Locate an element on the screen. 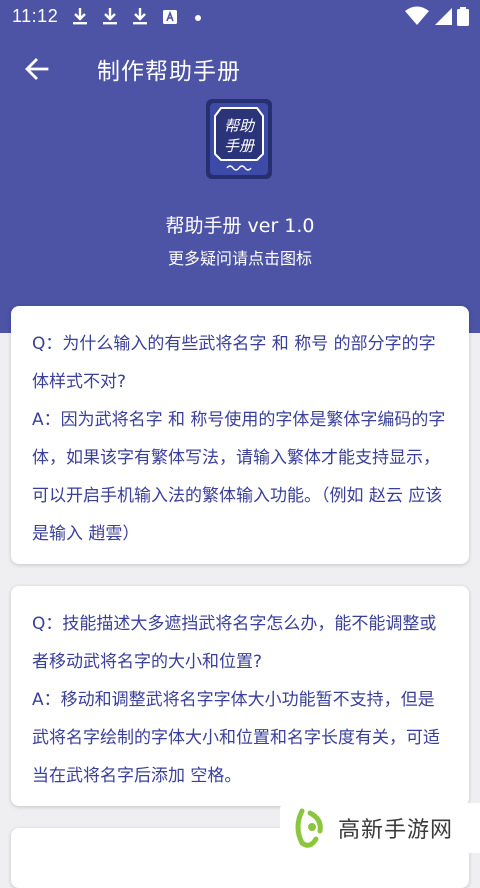  page-title: 制作帮助手册 is located at coordinates (169, 72).